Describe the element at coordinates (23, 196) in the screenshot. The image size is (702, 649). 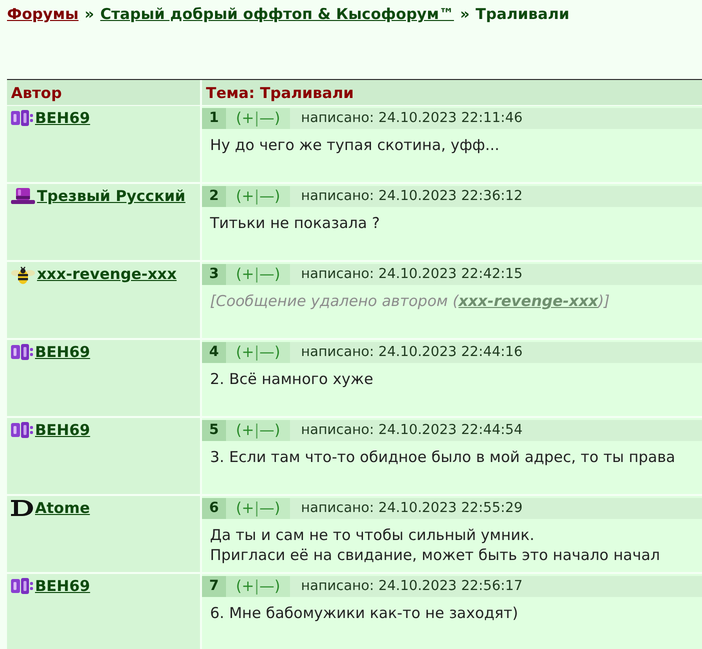
I see `hat-icon` at that location.